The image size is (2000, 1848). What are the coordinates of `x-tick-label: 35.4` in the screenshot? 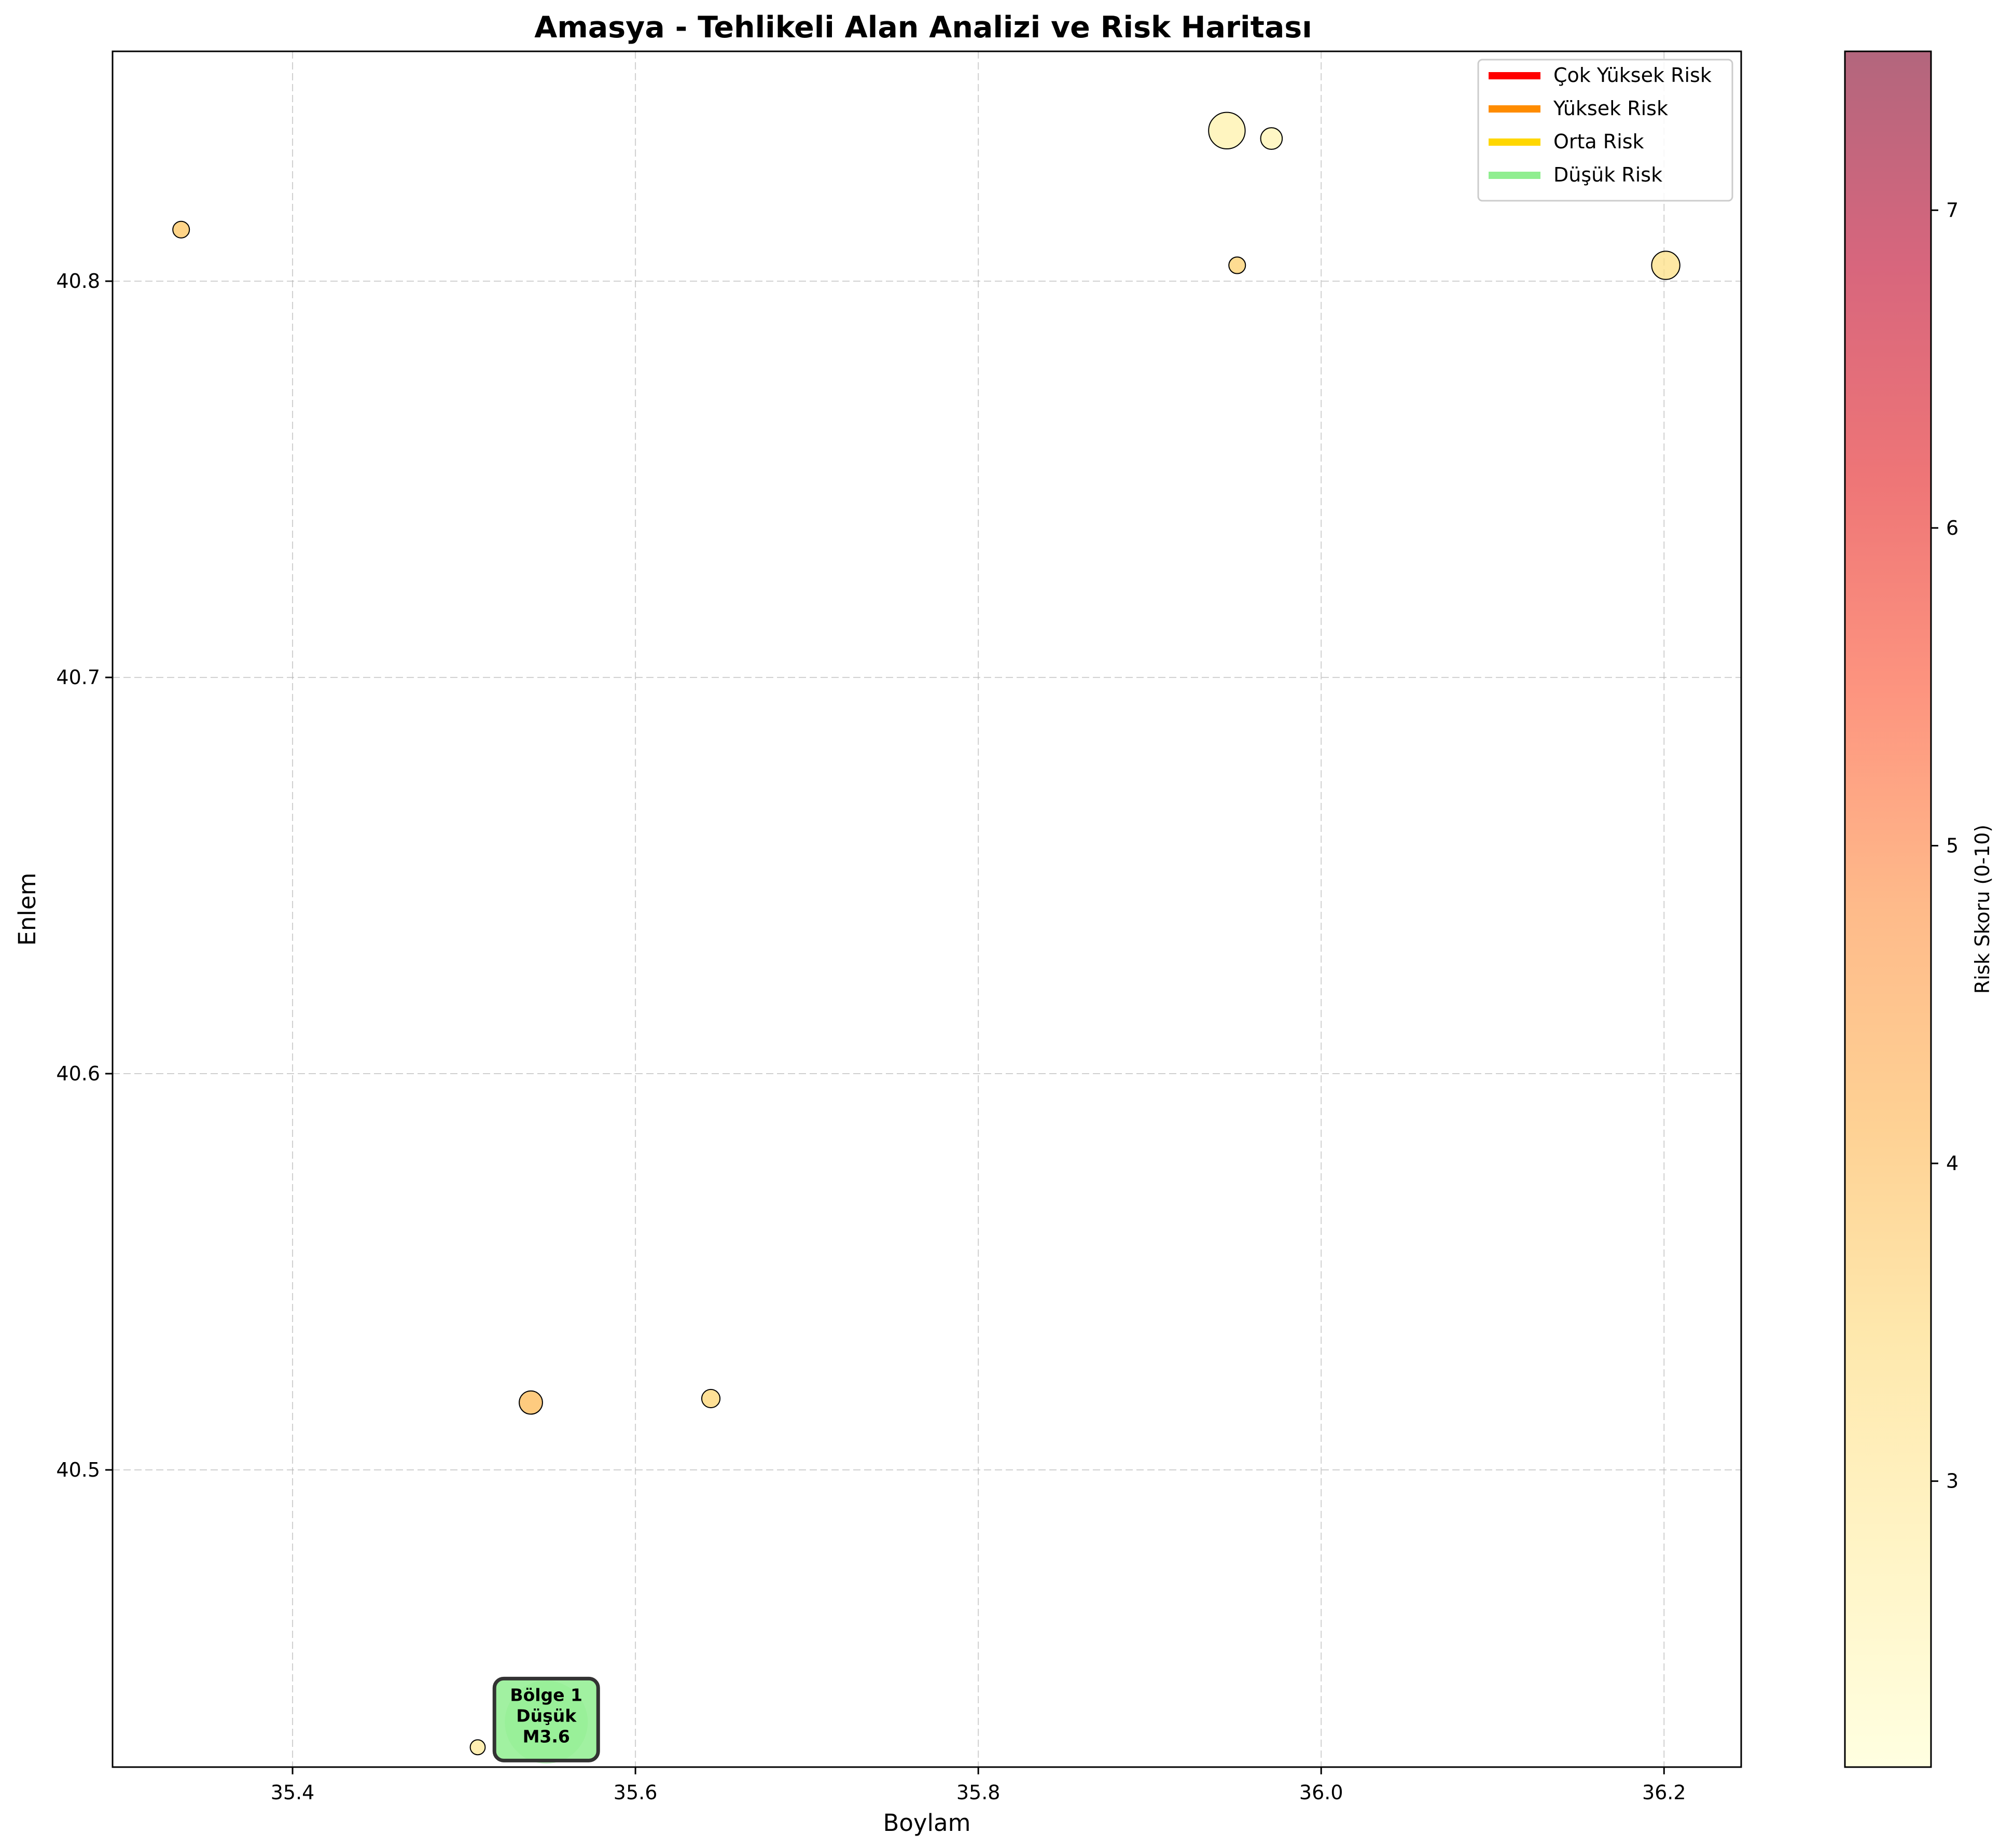 It's located at (293, 1792).